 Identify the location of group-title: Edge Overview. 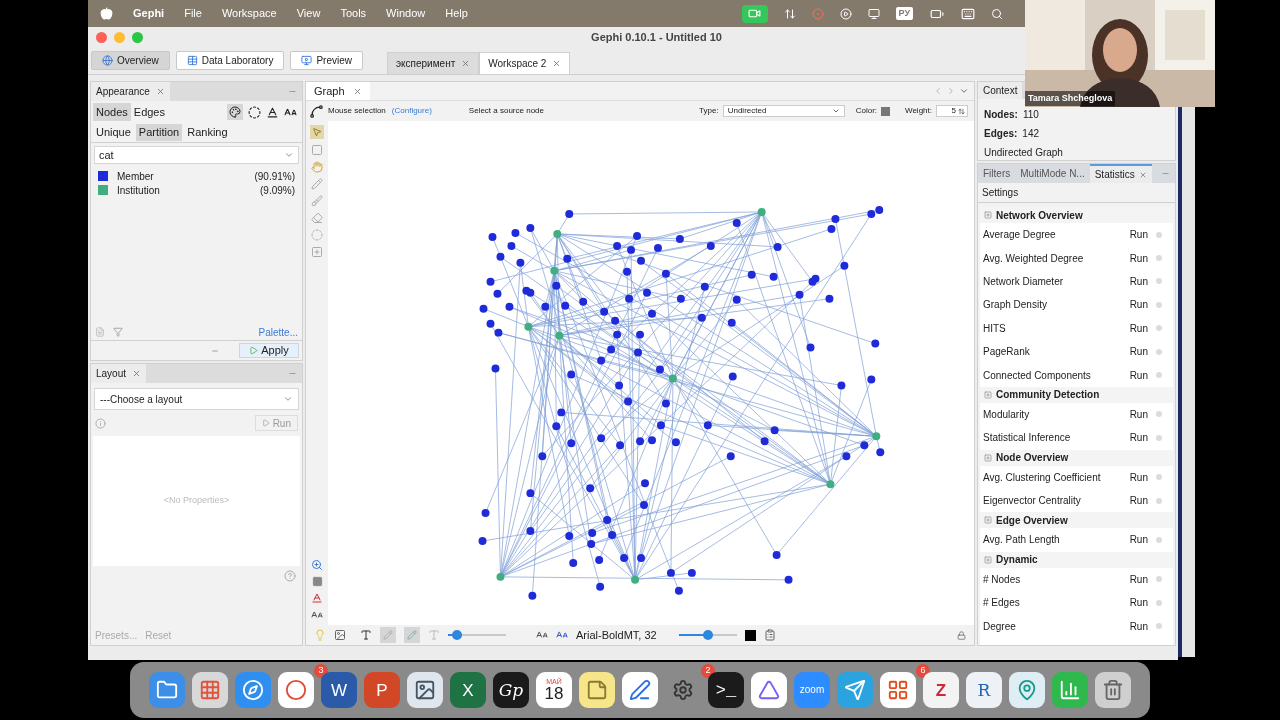
(1032, 520).